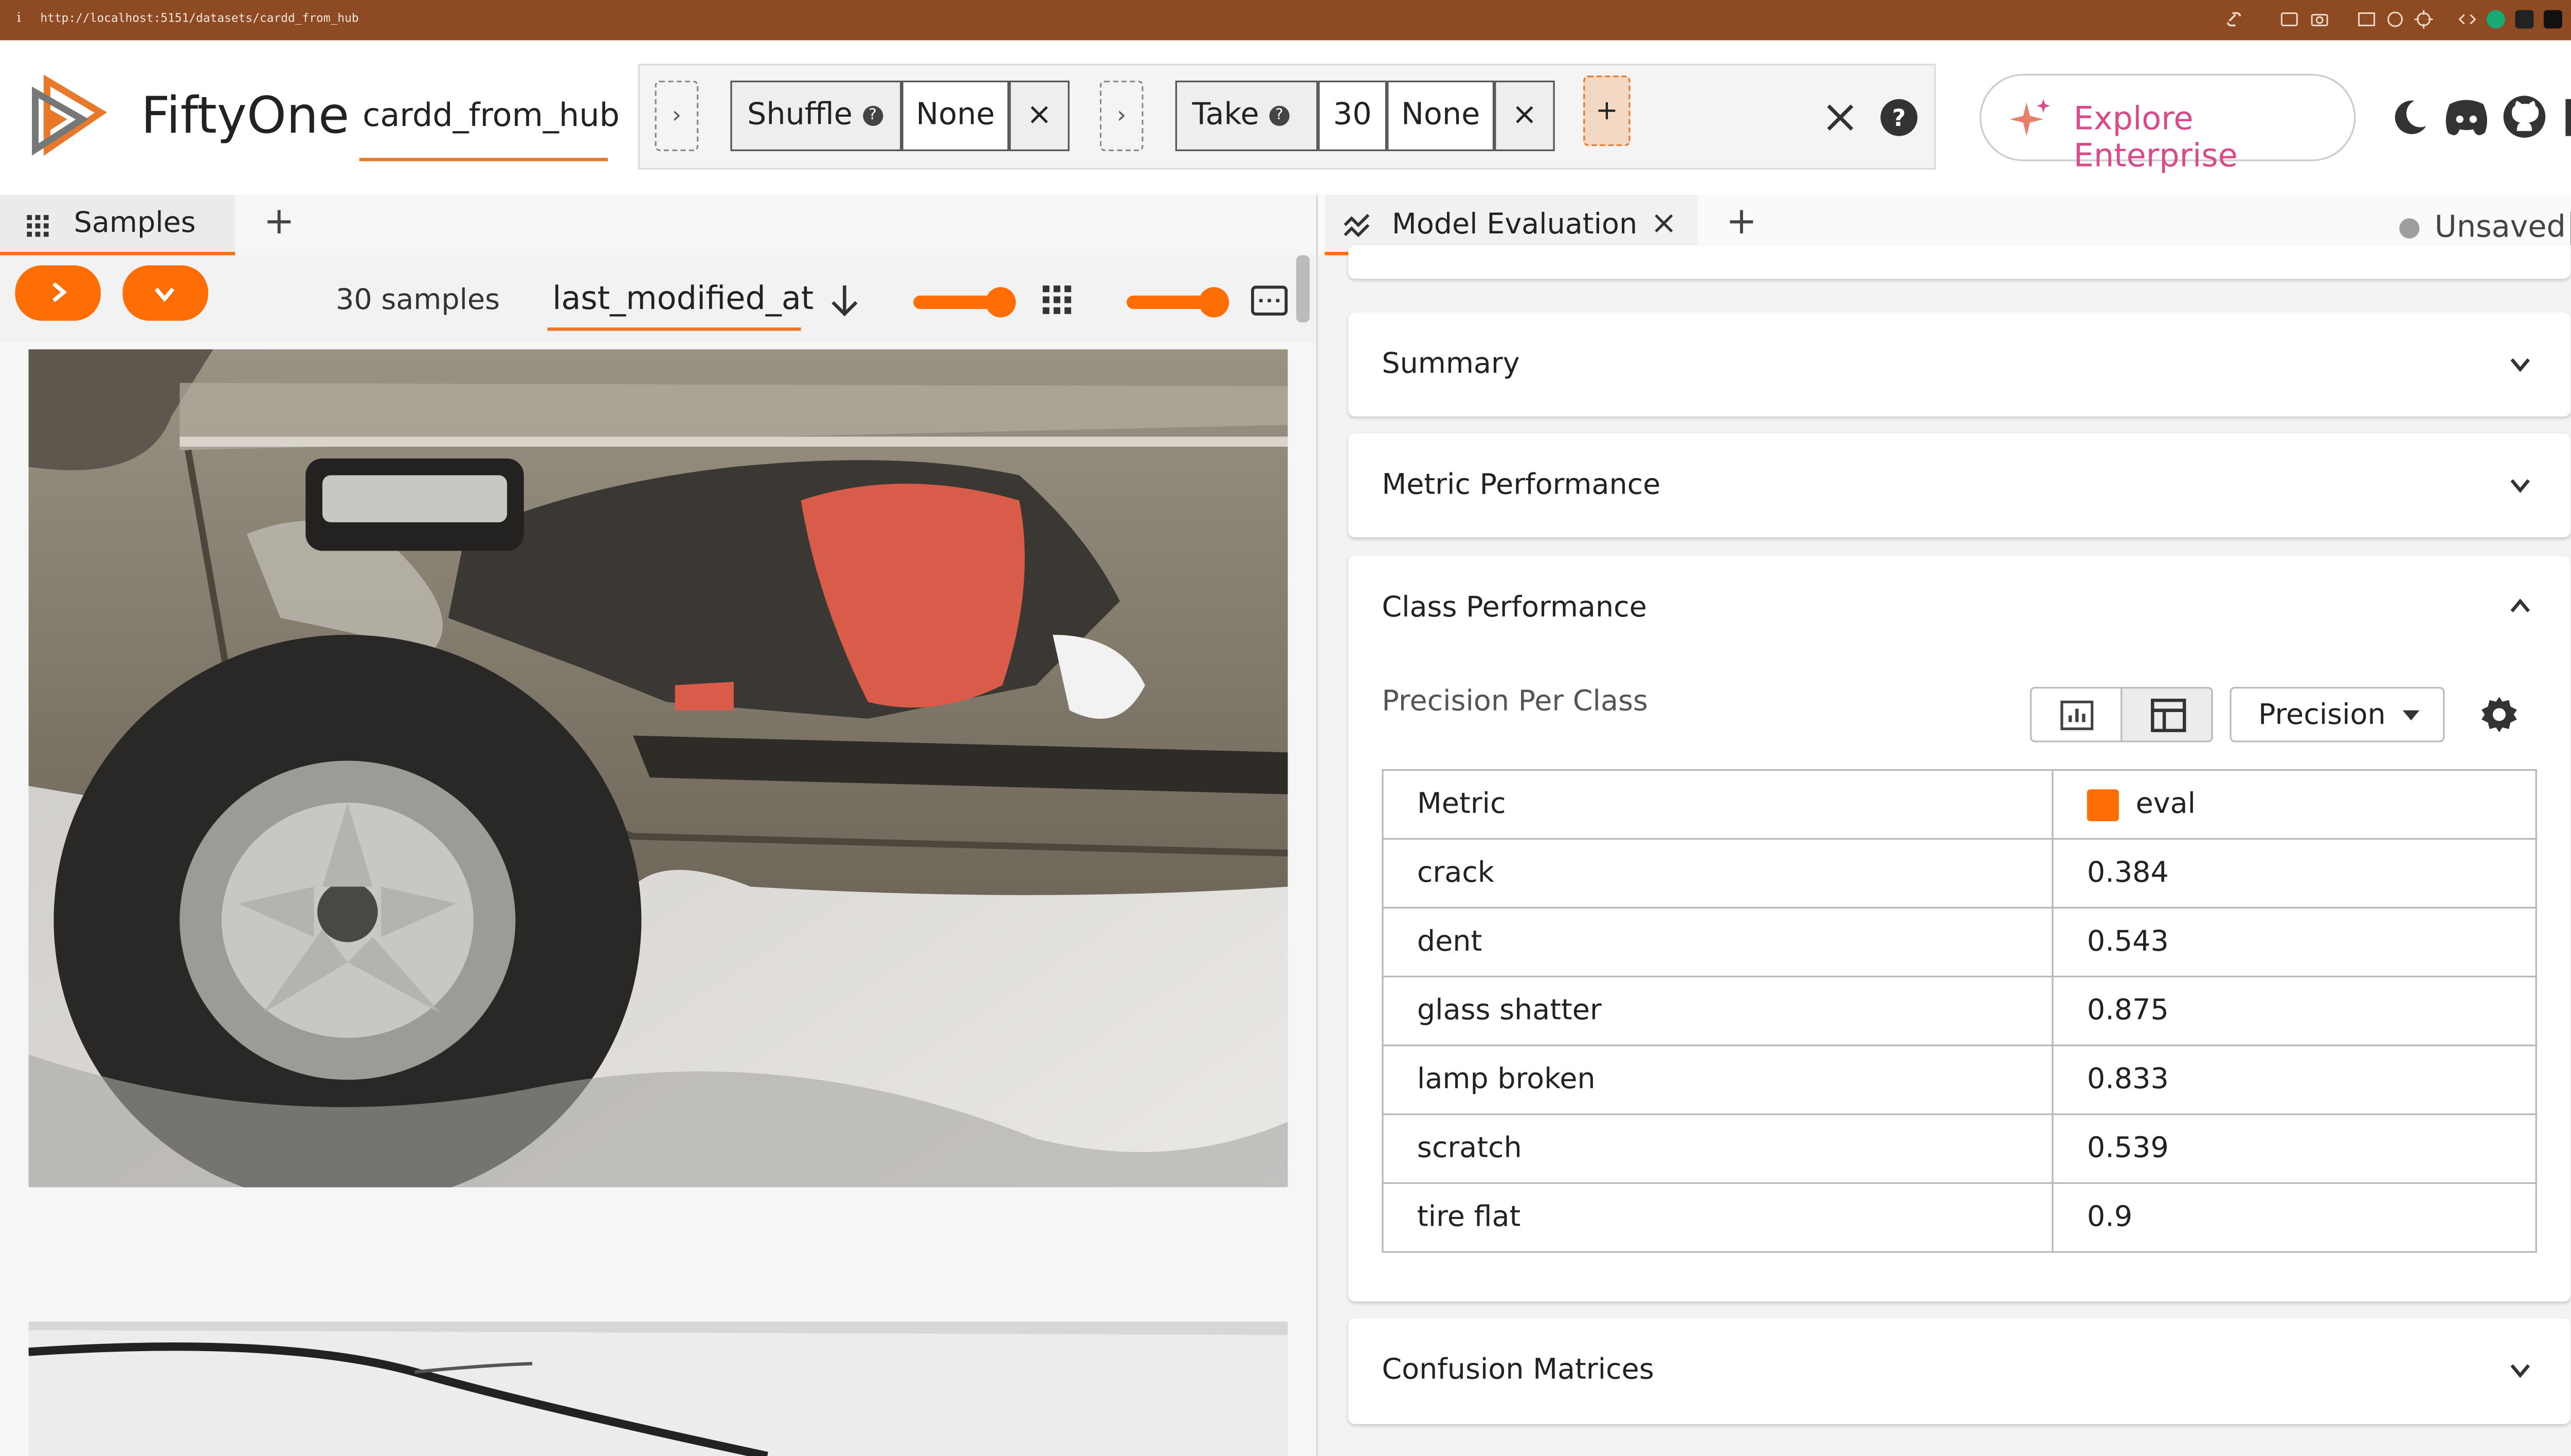 The height and width of the screenshot is (1456, 2571). Describe the element at coordinates (2319, 20) in the screenshot. I see `camera-icon` at that location.